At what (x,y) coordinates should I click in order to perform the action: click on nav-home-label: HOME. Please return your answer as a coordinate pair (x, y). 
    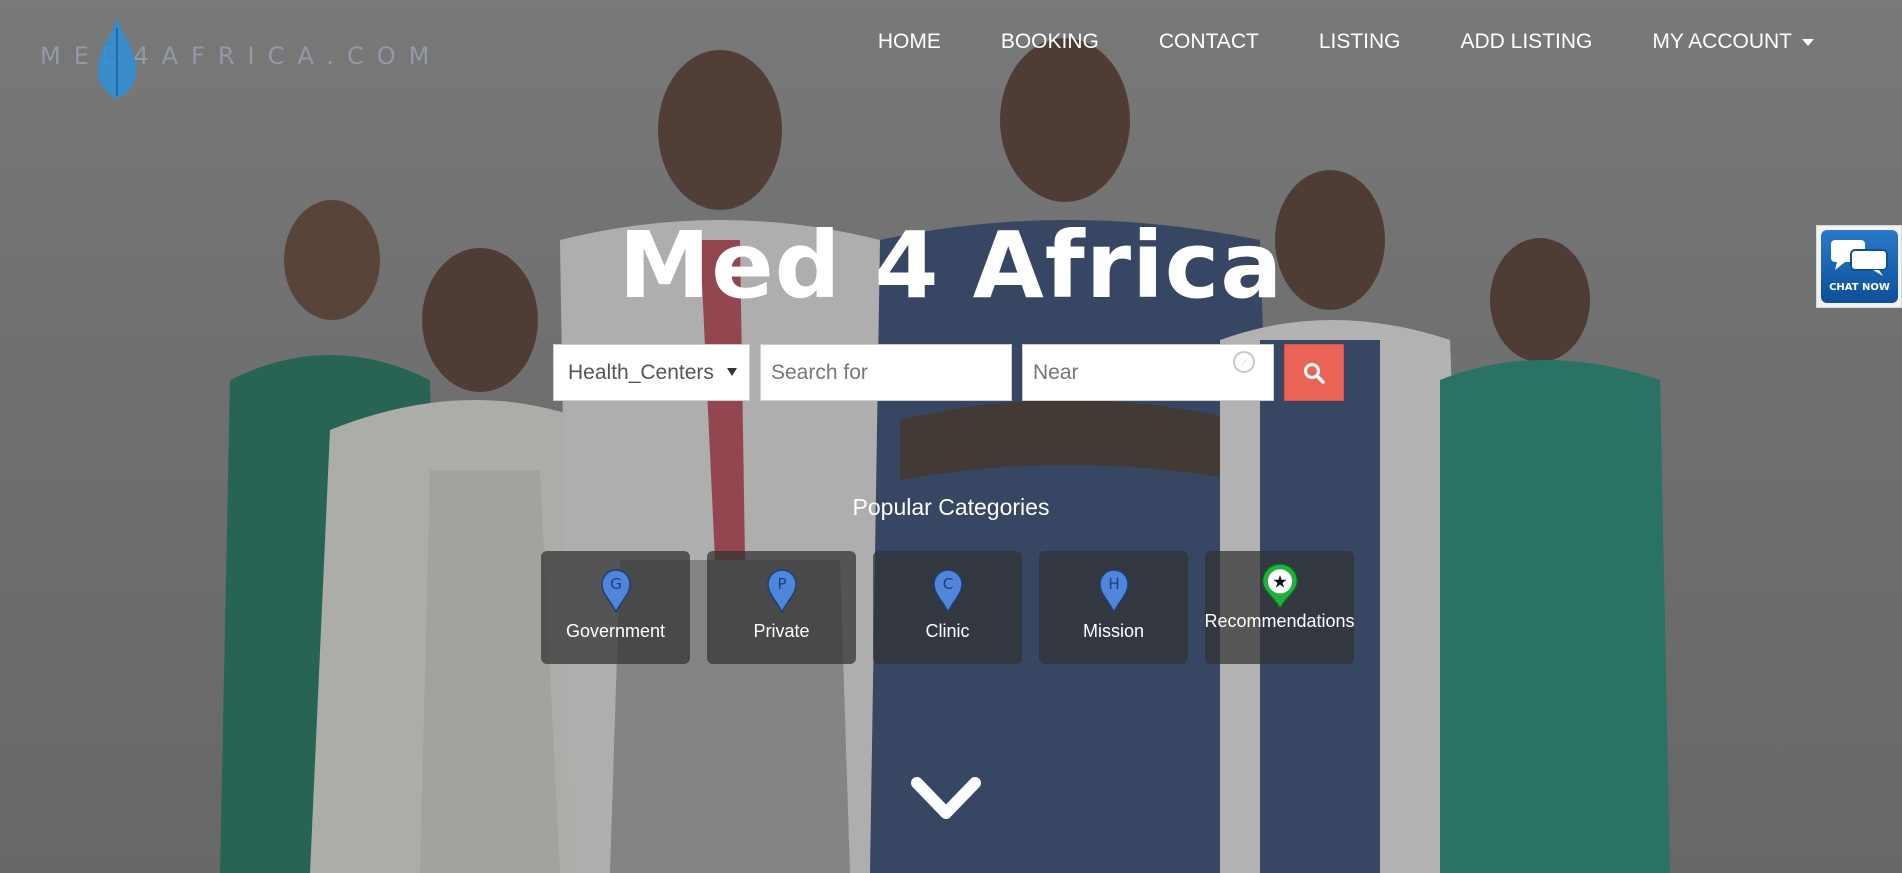
    Looking at the image, I should click on (909, 41).